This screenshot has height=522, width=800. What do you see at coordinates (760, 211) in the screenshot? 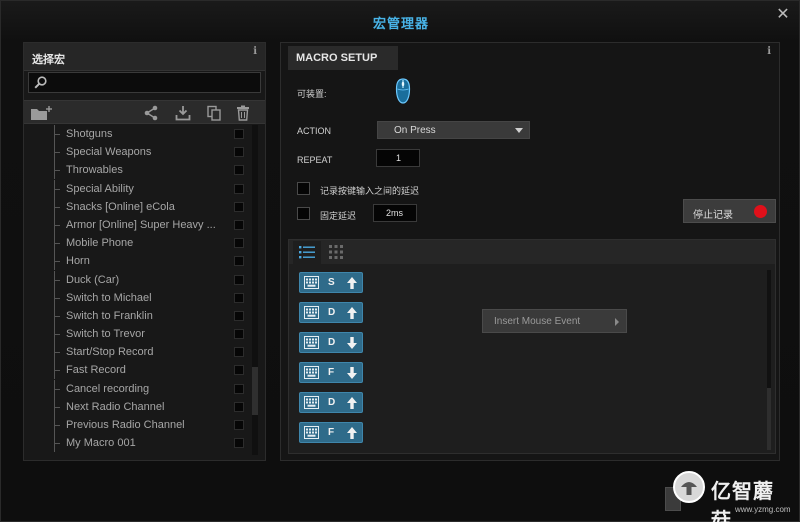
I see `record-dot-icon` at bounding box center [760, 211].